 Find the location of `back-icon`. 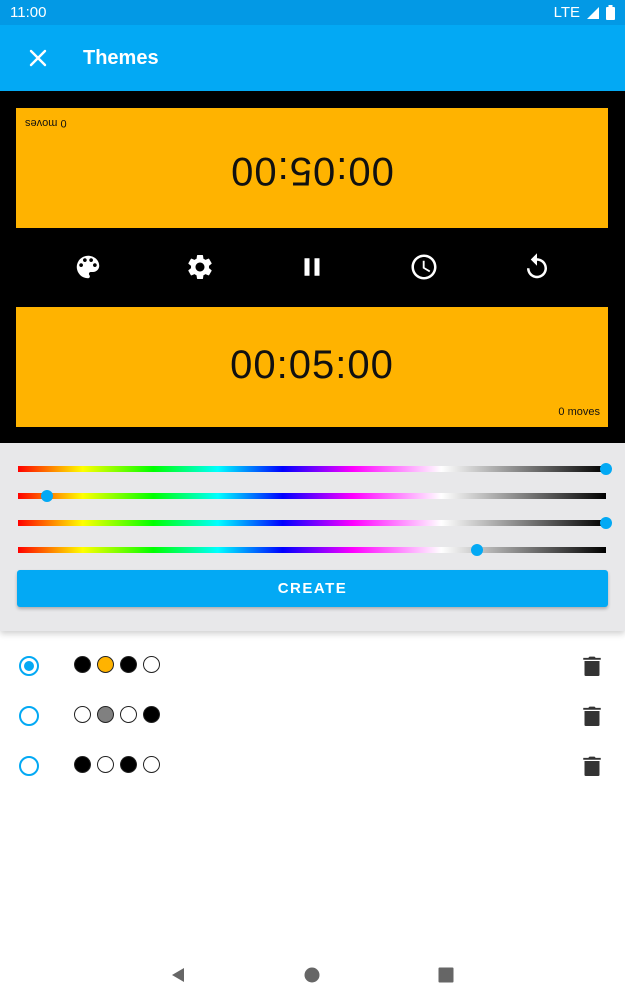

back-icon is located at coordinates (178, 975).